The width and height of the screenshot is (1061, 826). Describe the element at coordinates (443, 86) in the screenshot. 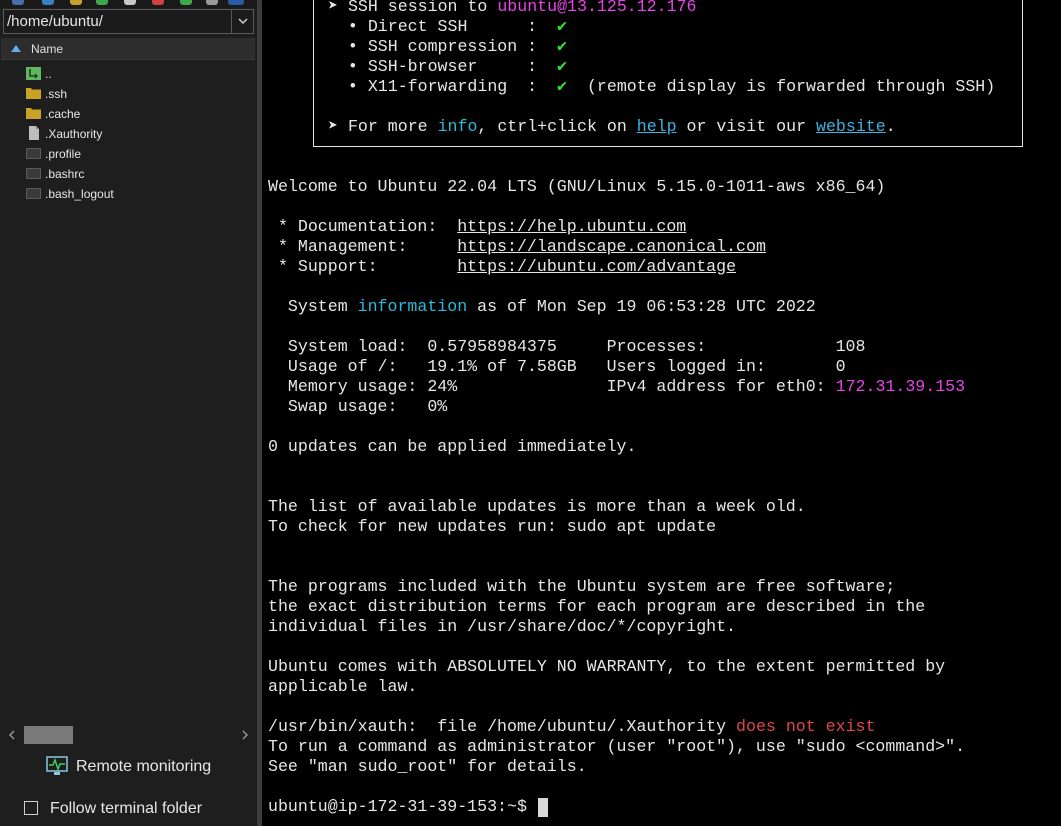

I see `feature-label: • X11-forwarding :` at that location.